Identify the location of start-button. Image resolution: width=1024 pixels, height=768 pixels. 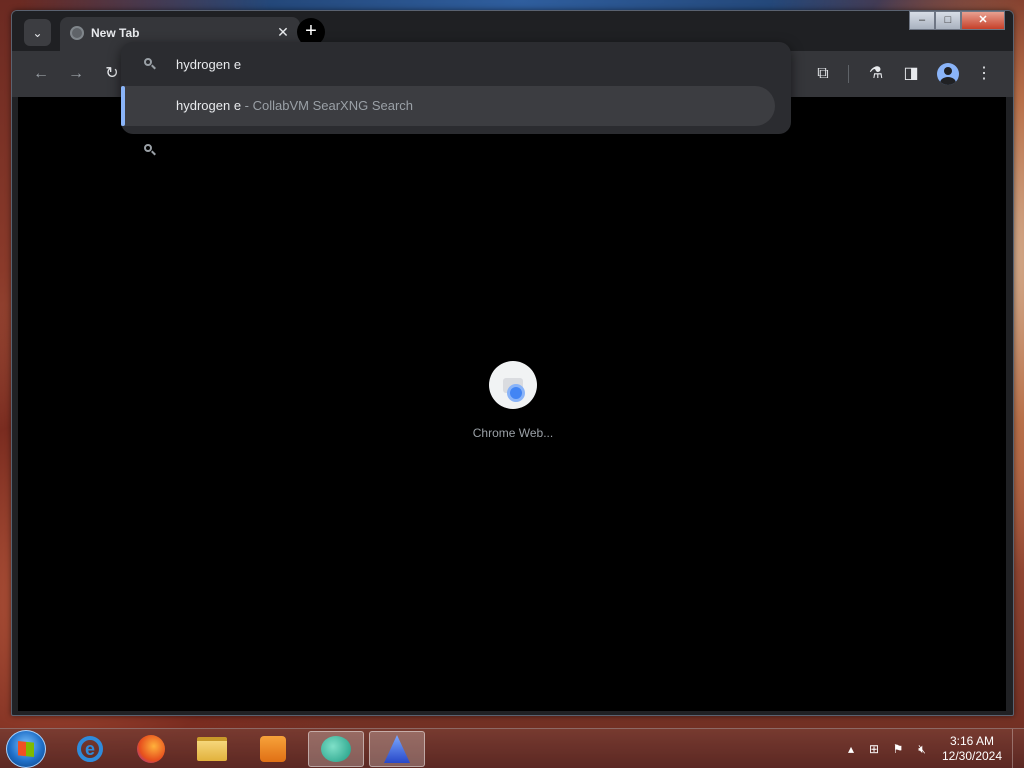
(26, 749).